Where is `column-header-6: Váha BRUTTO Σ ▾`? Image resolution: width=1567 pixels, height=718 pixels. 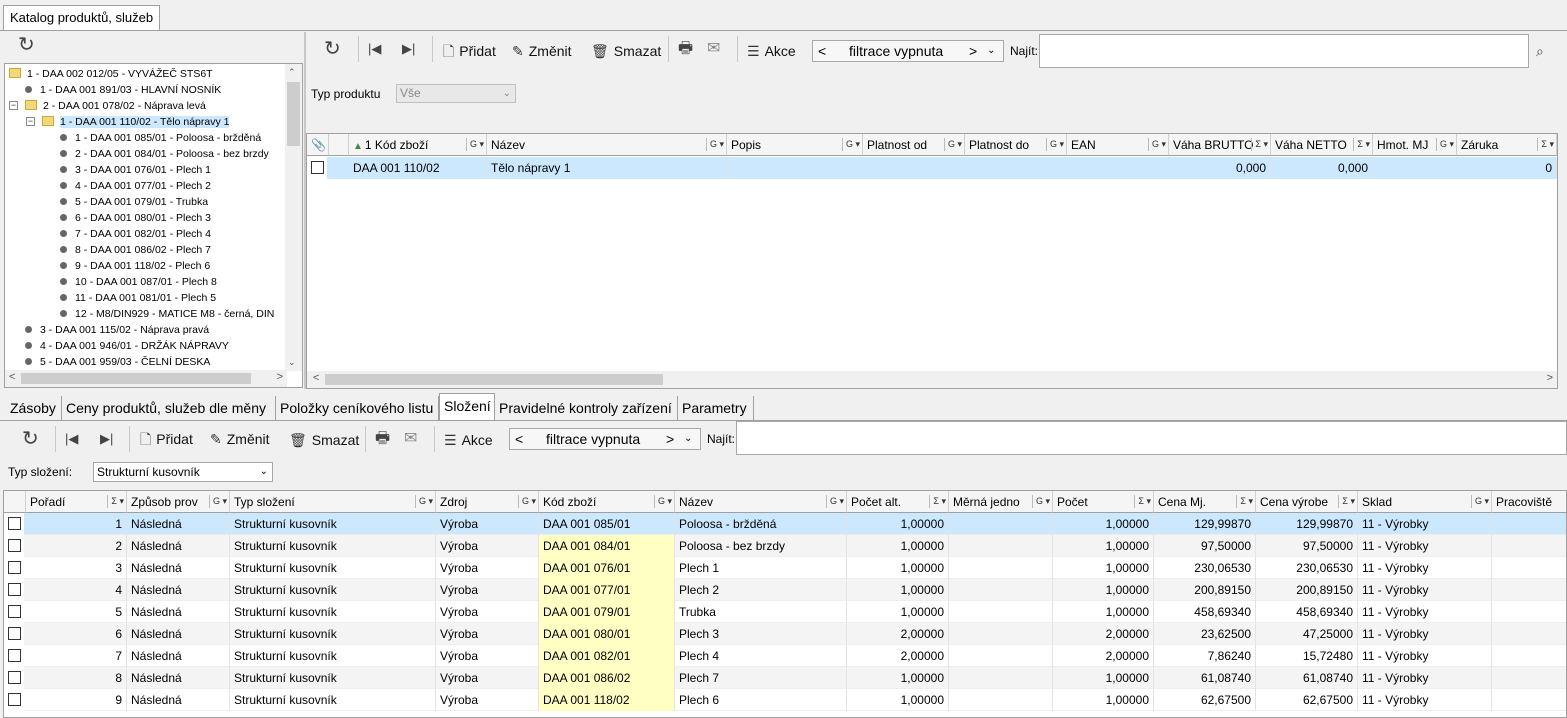
column-header-6: Váha BRUTTO Σ ▾ is located at coordinates (1220, 145).